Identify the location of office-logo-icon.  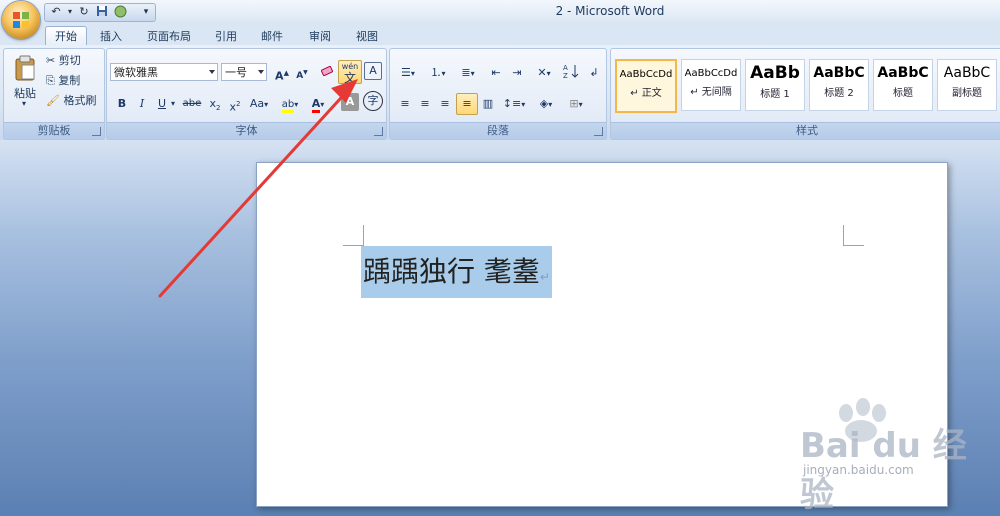
(21, 20).